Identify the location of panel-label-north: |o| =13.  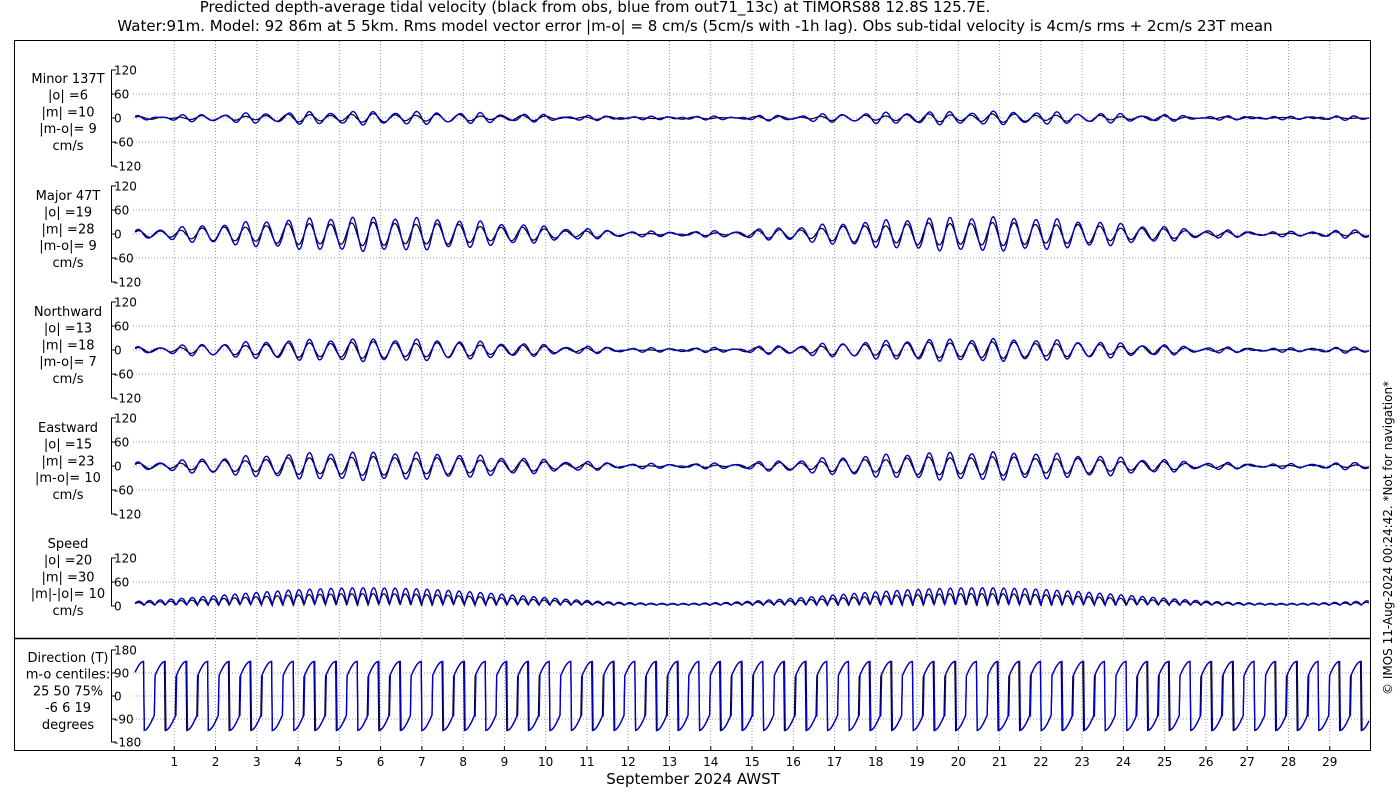
(68, 329).